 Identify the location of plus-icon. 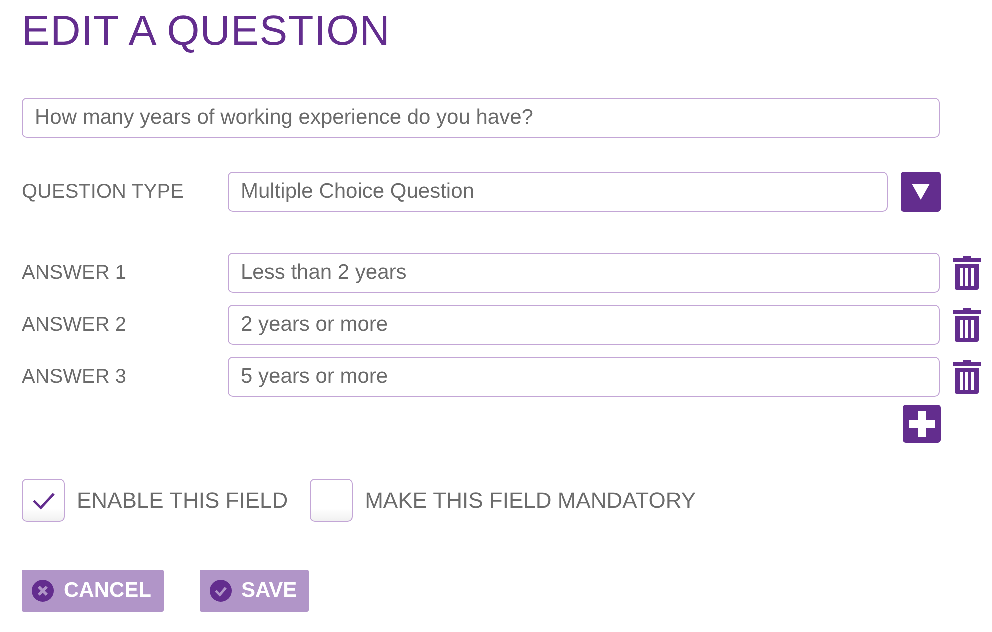
(922, 424).